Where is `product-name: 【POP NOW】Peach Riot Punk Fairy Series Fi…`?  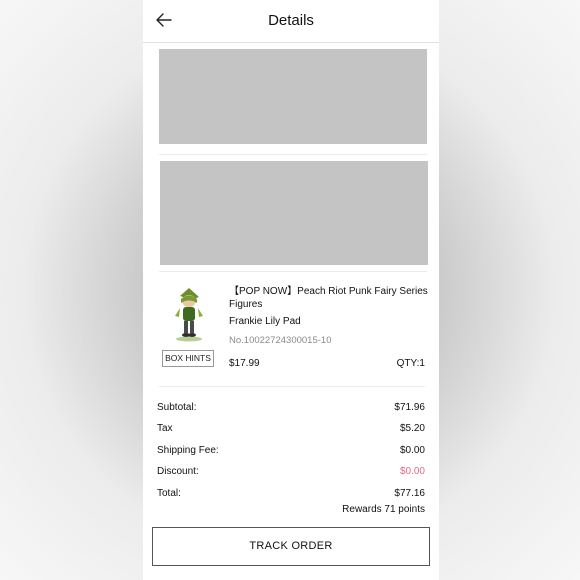 product-name: 【POP NOW】Peach Riot Punk Fairy Series Fi… is located at coordinates (328, 298).